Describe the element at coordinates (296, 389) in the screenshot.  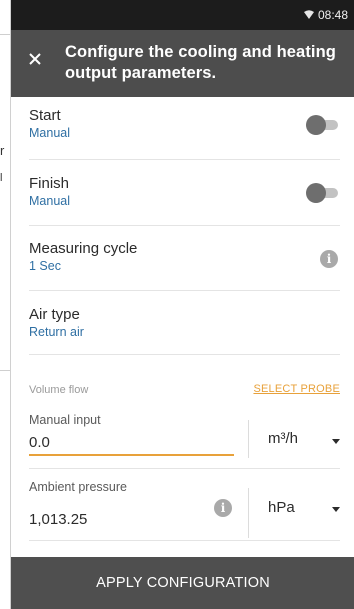
I see `select-probe-link: SELECT PROBE` at that location.